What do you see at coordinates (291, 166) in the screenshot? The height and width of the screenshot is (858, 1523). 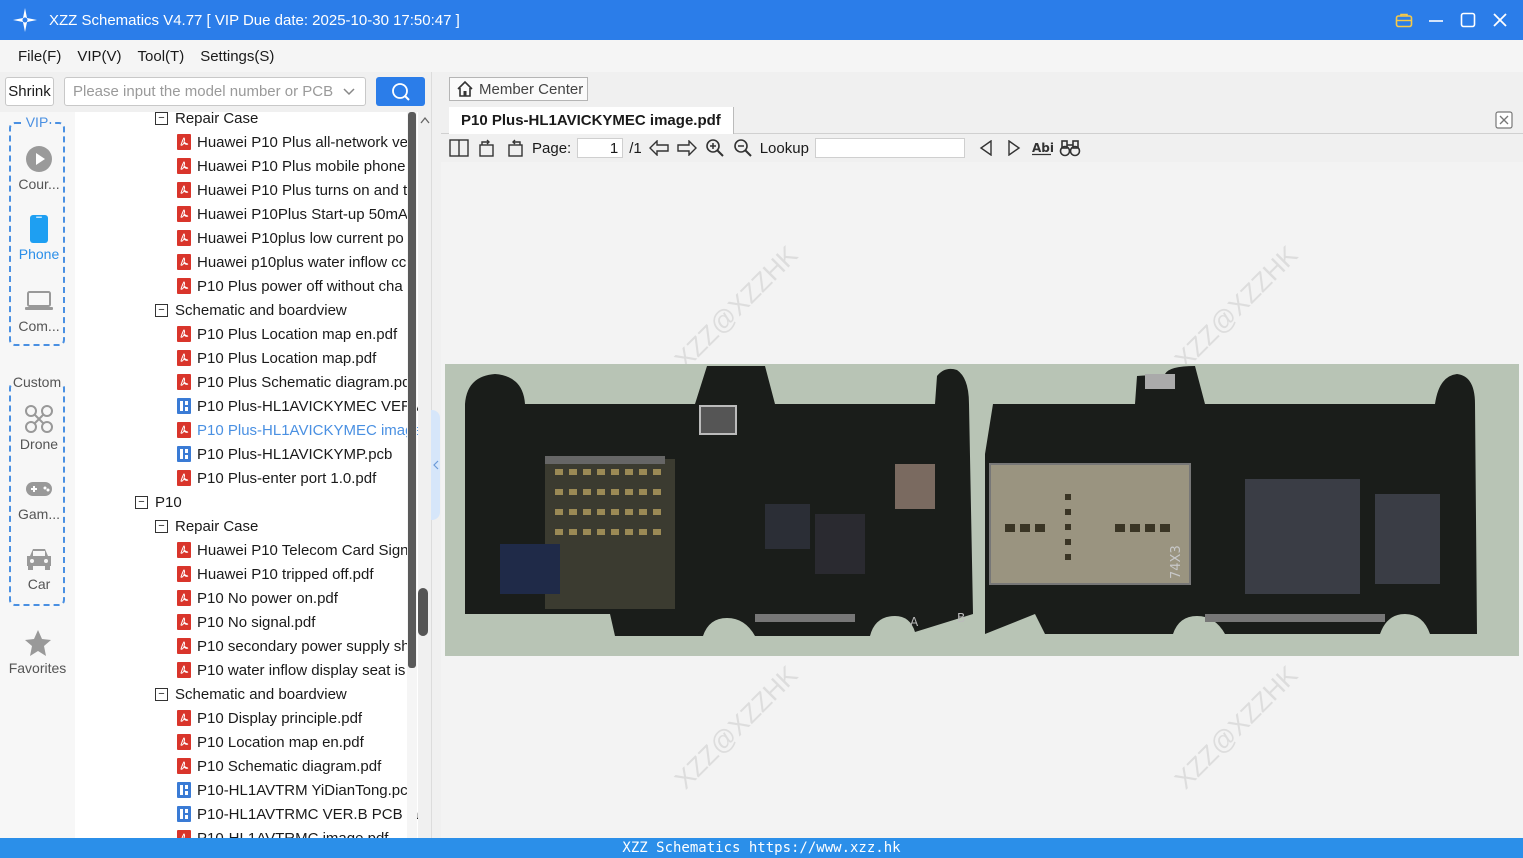 I see `tree-file: Huawei P10 Plus mobile phone` at bounding box center [291, 166].